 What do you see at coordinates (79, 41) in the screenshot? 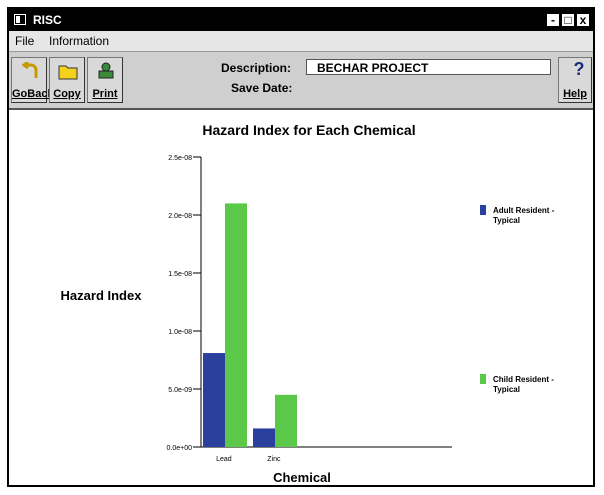
I see `menu-information: Information` at bounding box center [79, 41].